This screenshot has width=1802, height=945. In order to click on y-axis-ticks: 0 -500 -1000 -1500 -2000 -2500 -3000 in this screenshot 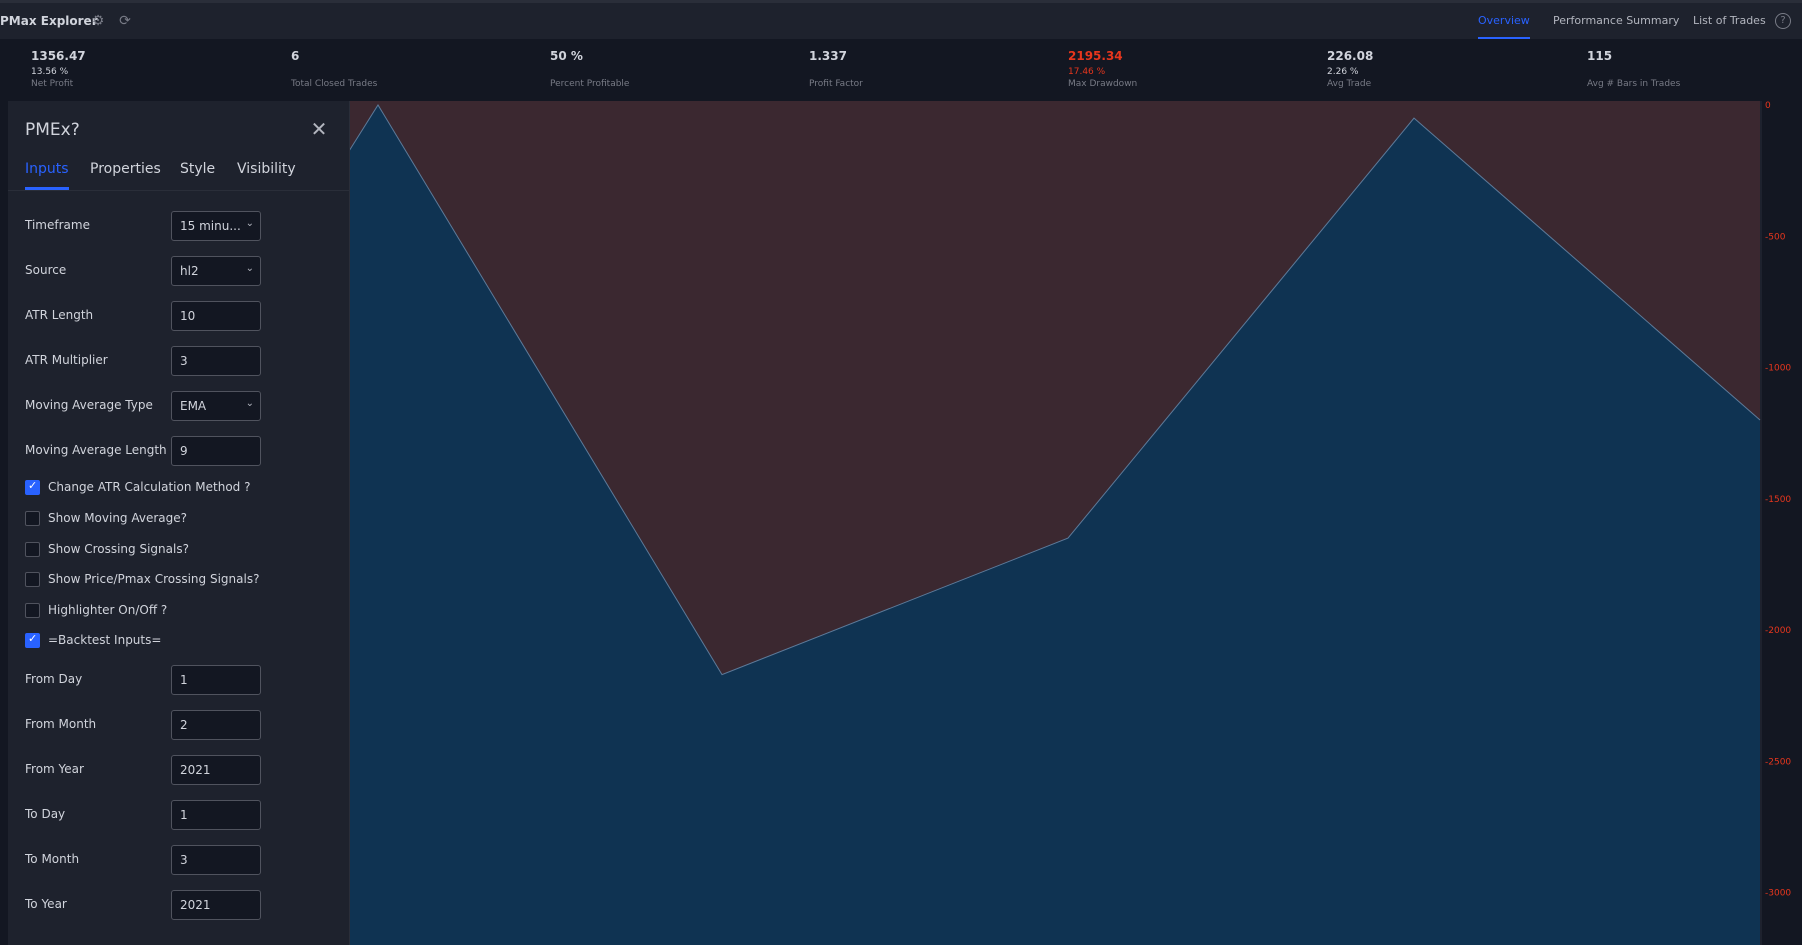, I will do `click(1778, 500)`.